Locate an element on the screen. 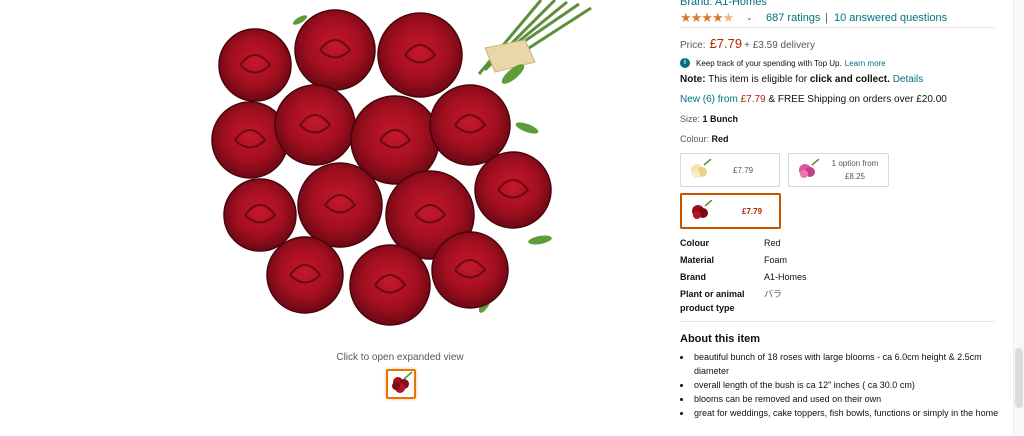 The height and width of the screenshot is (436, 1024). pink-rose-swatch-icon is located at coordinates (809, 168).